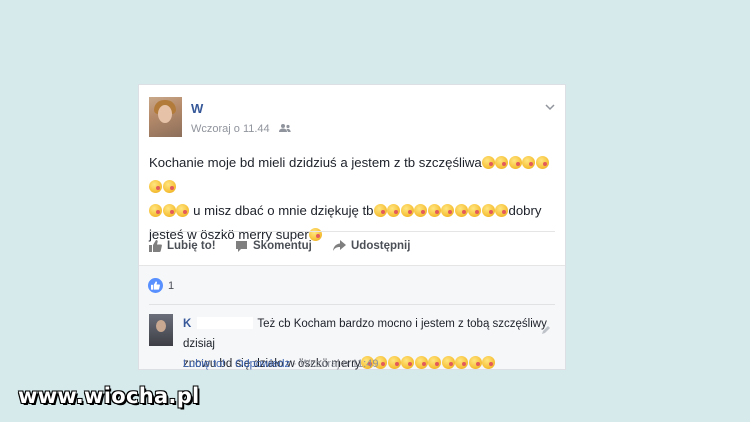  What do you see at coordinates (204, 364) in the screenshot?
I see `comment-like-link: Lubię to!` at bounding box center [204, 364].